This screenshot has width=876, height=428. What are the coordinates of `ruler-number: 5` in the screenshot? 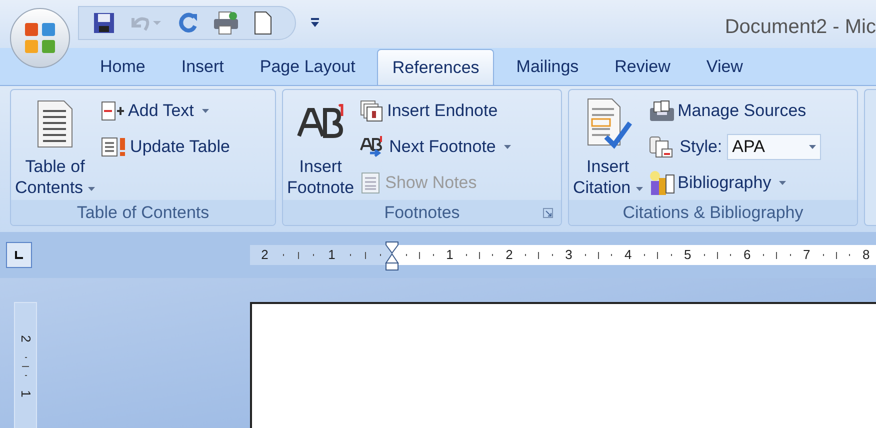 It's located at (688, 255).